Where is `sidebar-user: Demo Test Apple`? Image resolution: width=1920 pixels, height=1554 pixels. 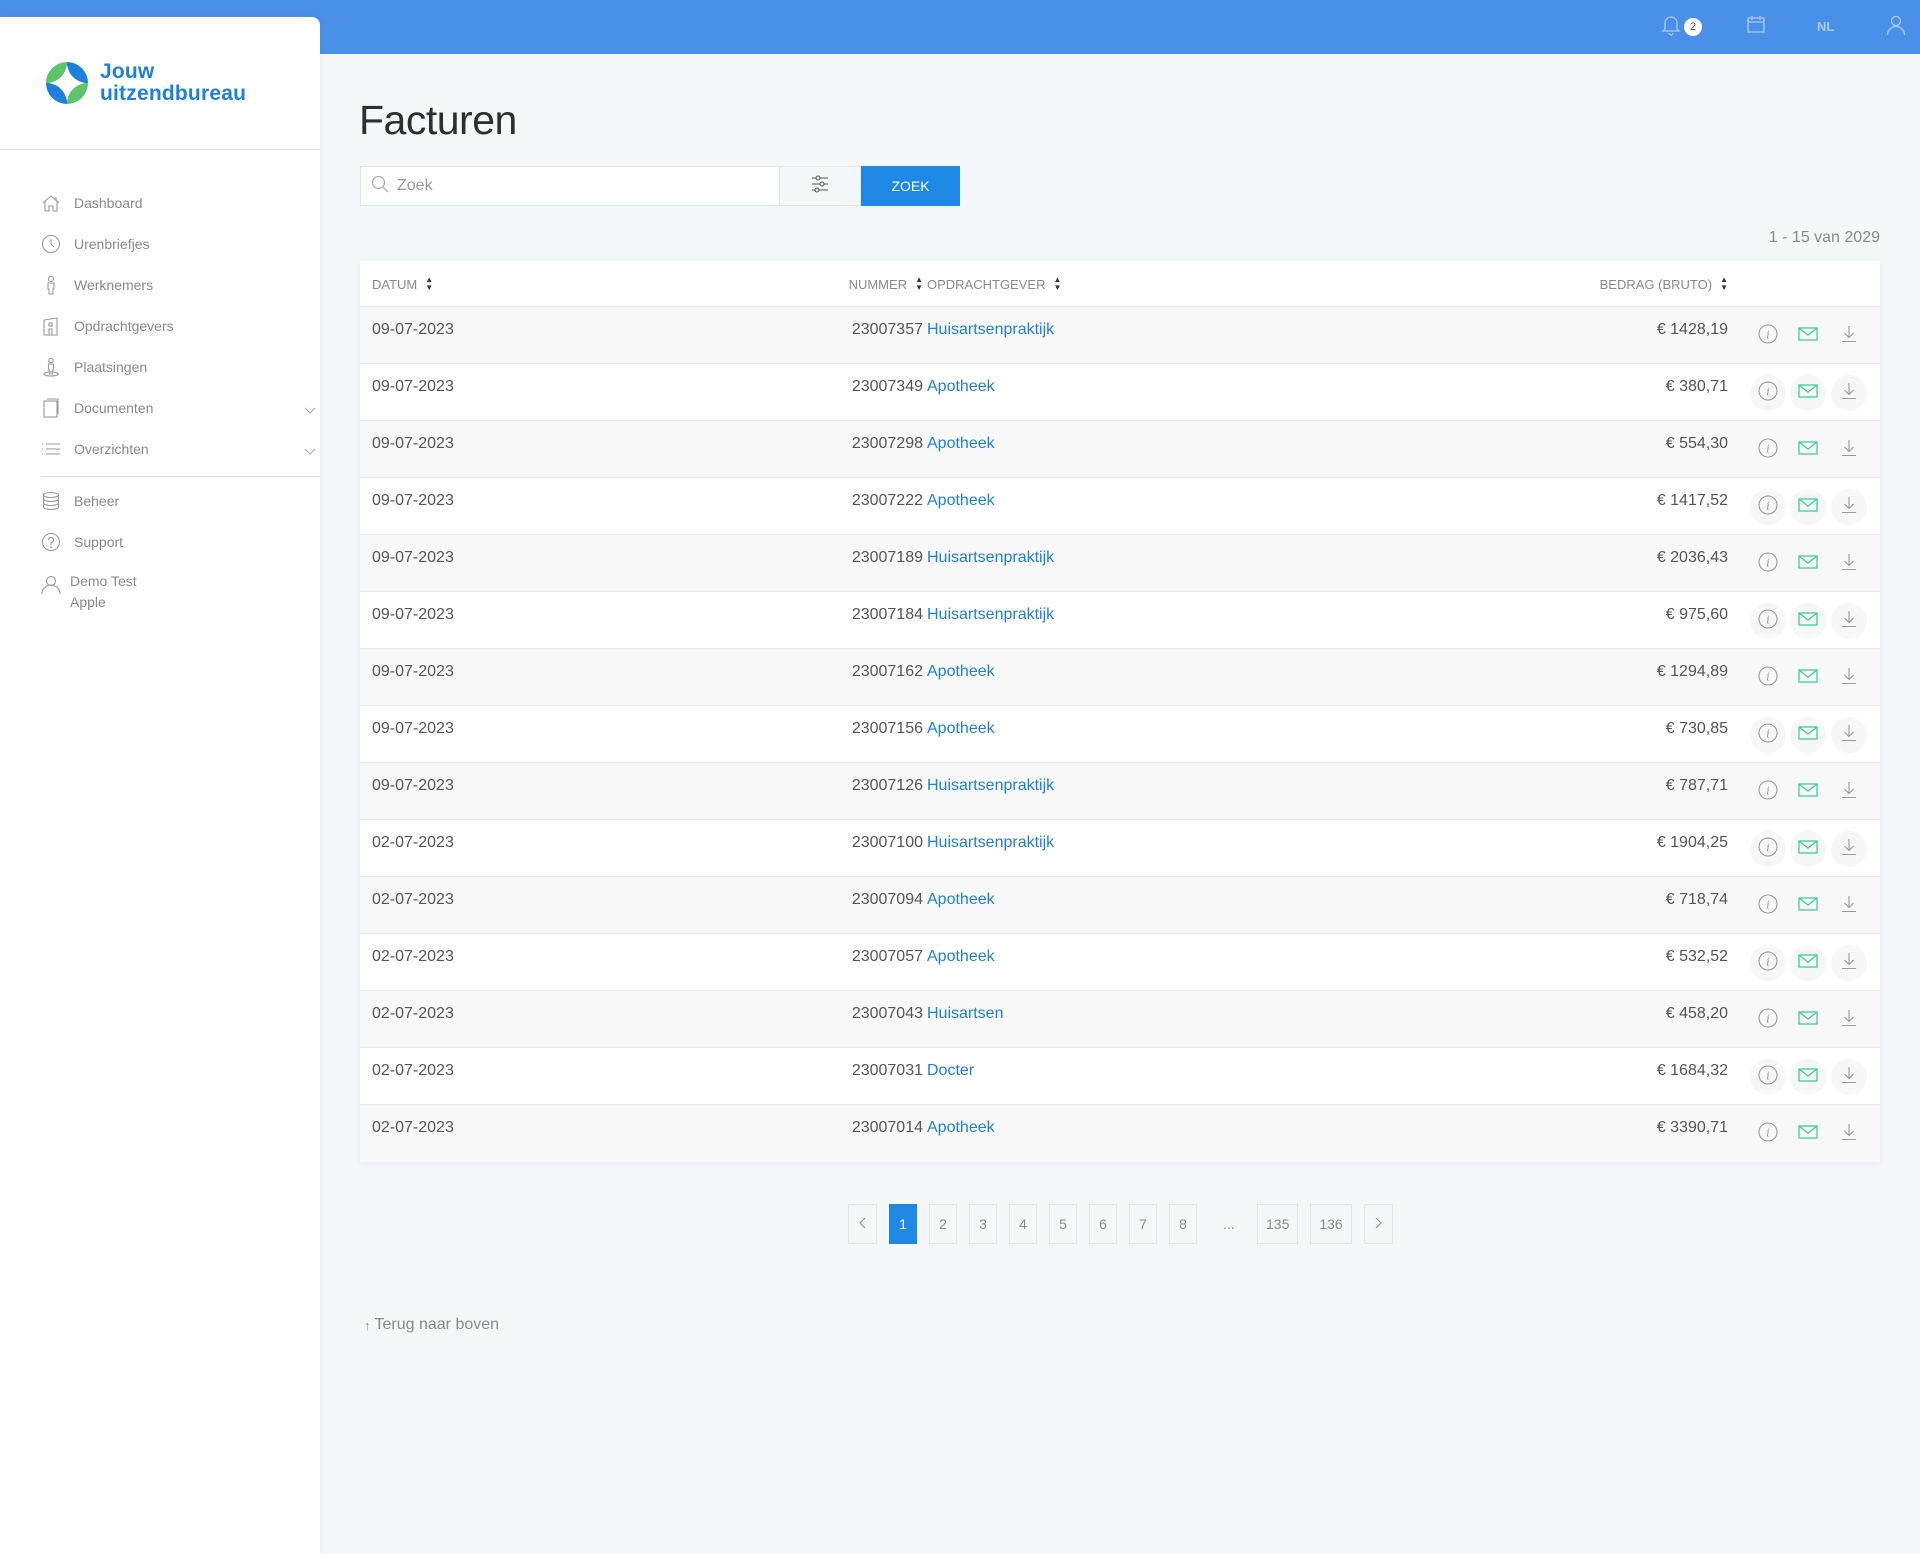 sidebar-user: Demo Test Apple is located at coordinates (180, 596).